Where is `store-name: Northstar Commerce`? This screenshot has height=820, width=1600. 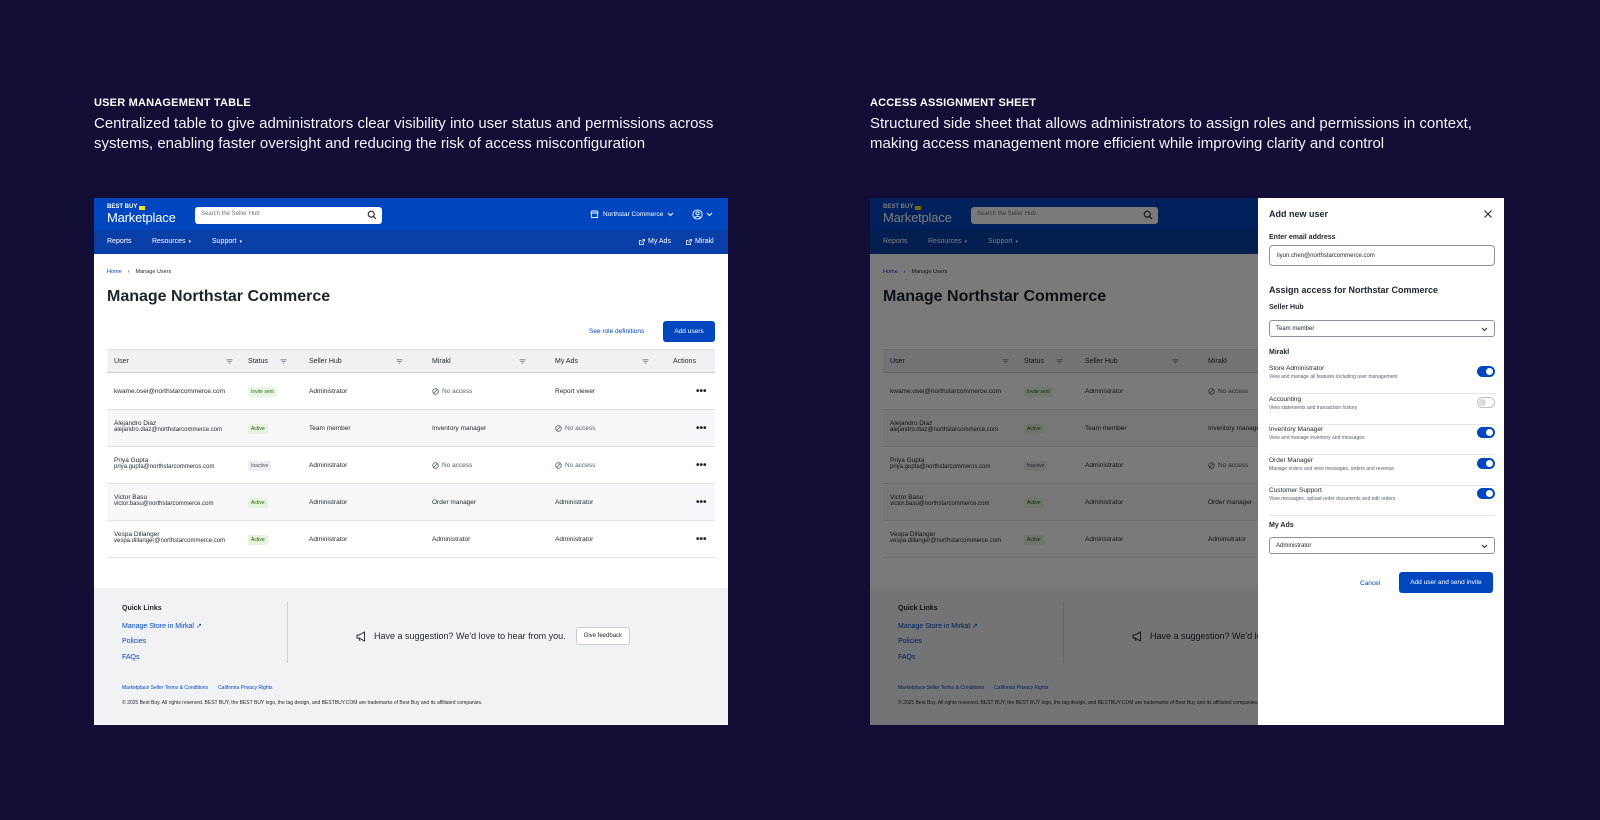
store-name: Northstar Commerce is located at coordinates (633, 214).